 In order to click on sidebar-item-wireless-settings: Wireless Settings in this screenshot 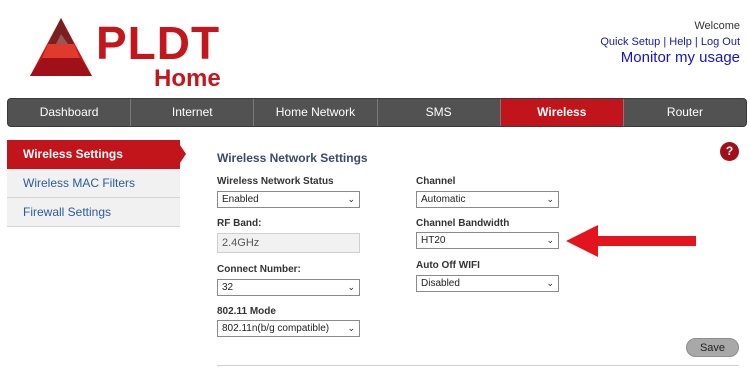, I will do `click(93, 154)`.